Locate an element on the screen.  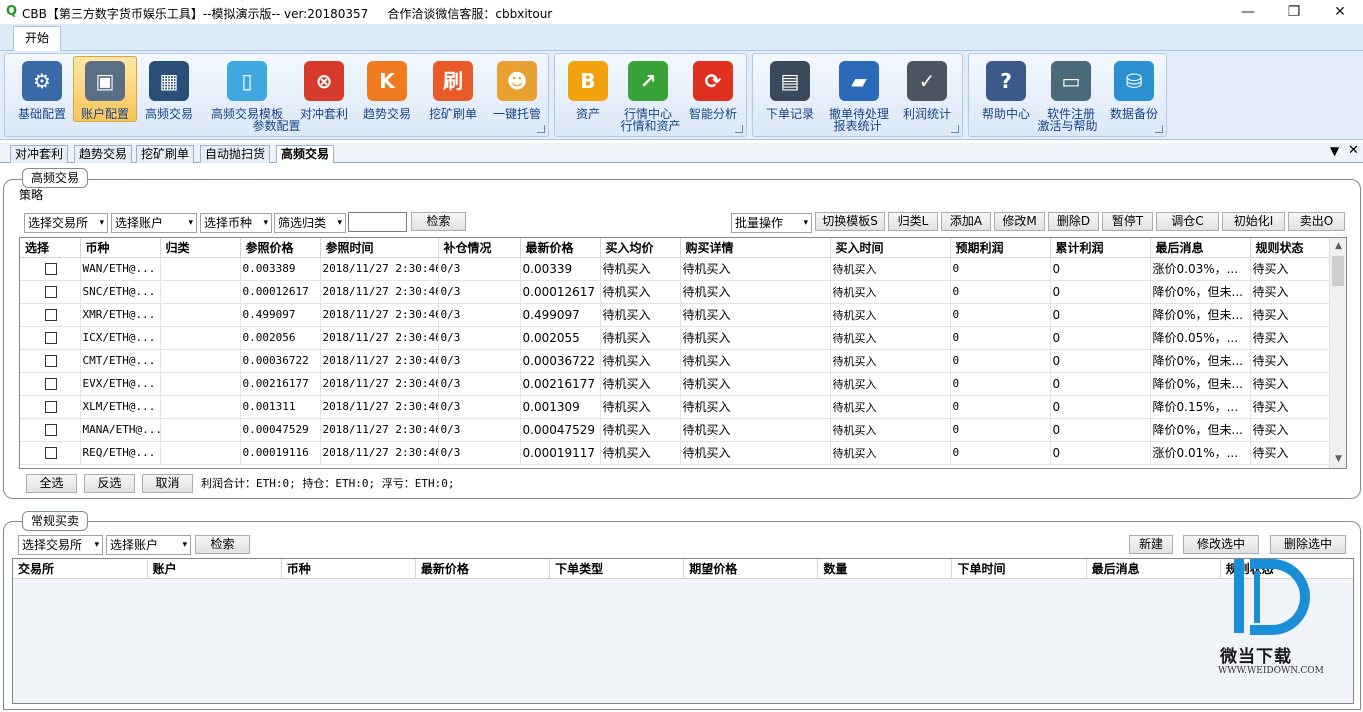
select-all-button: 全选 is located at coordinates (51, 483).